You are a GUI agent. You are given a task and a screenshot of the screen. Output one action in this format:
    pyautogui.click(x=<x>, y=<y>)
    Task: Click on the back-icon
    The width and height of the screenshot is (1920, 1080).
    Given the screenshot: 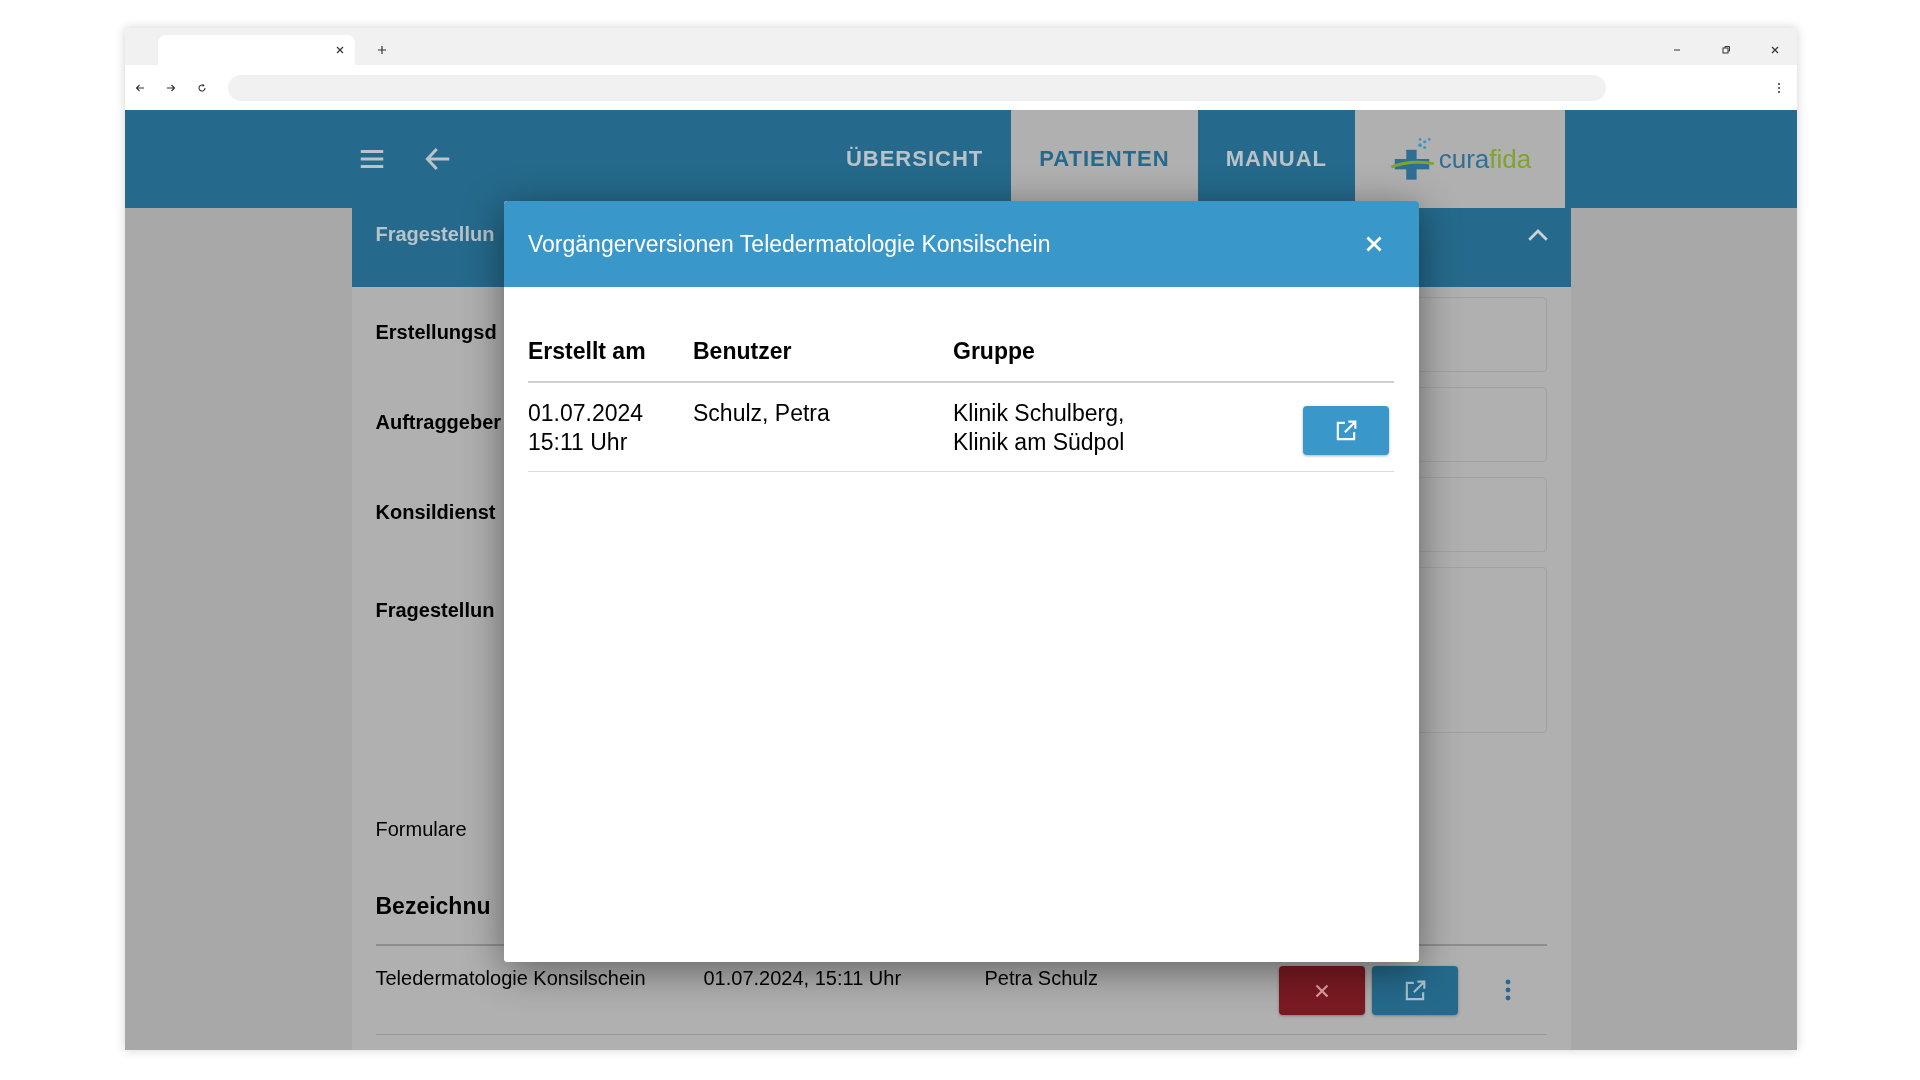 What is the action you would take?
    pyautogui.click(x=140, y=87)
    